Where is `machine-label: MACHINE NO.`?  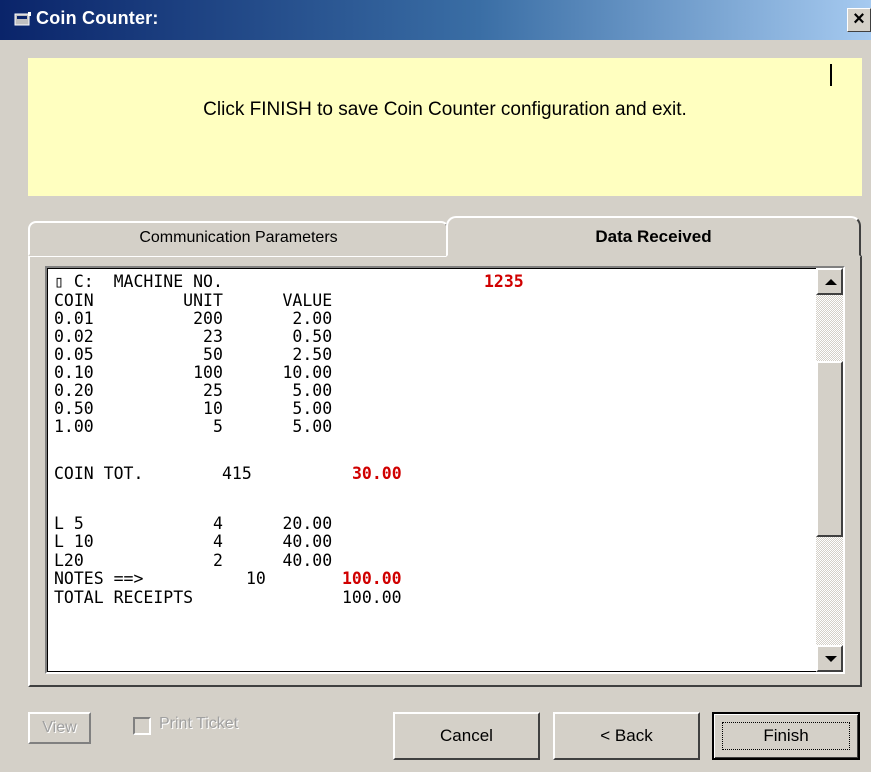 machine-label: MACHINE NO. is located at coordinates (168, 281).